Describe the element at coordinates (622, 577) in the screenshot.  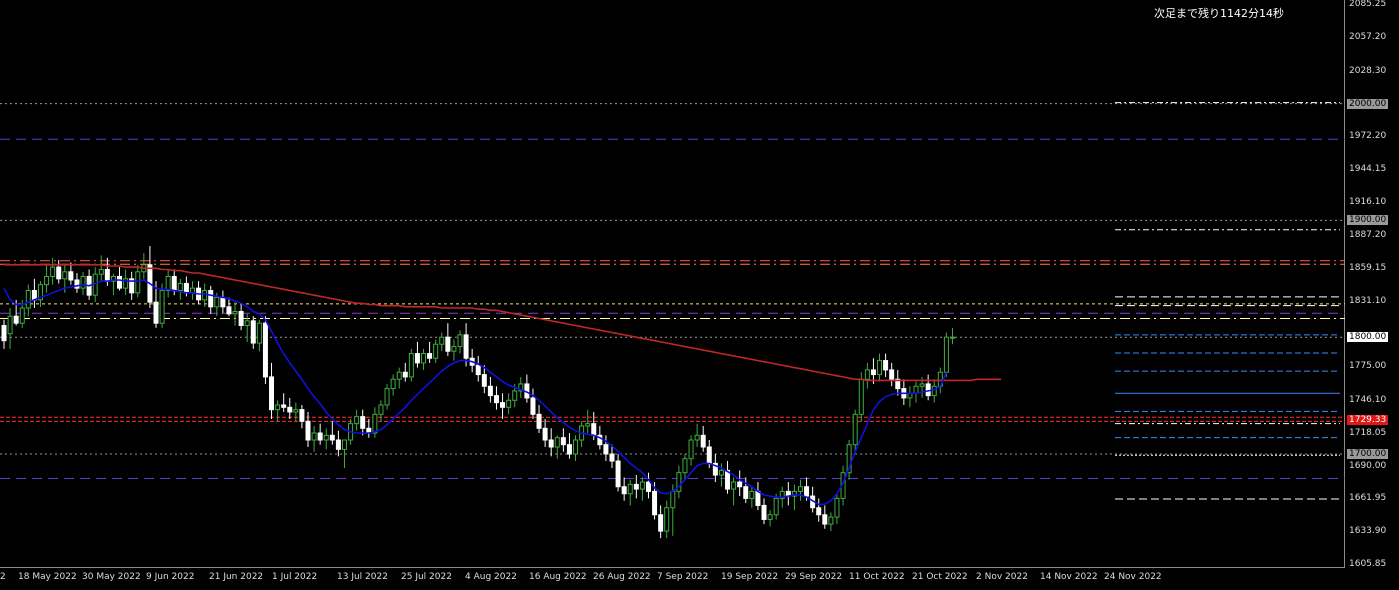
I see `time-tick-label: 26 Aug 2022` at that location.